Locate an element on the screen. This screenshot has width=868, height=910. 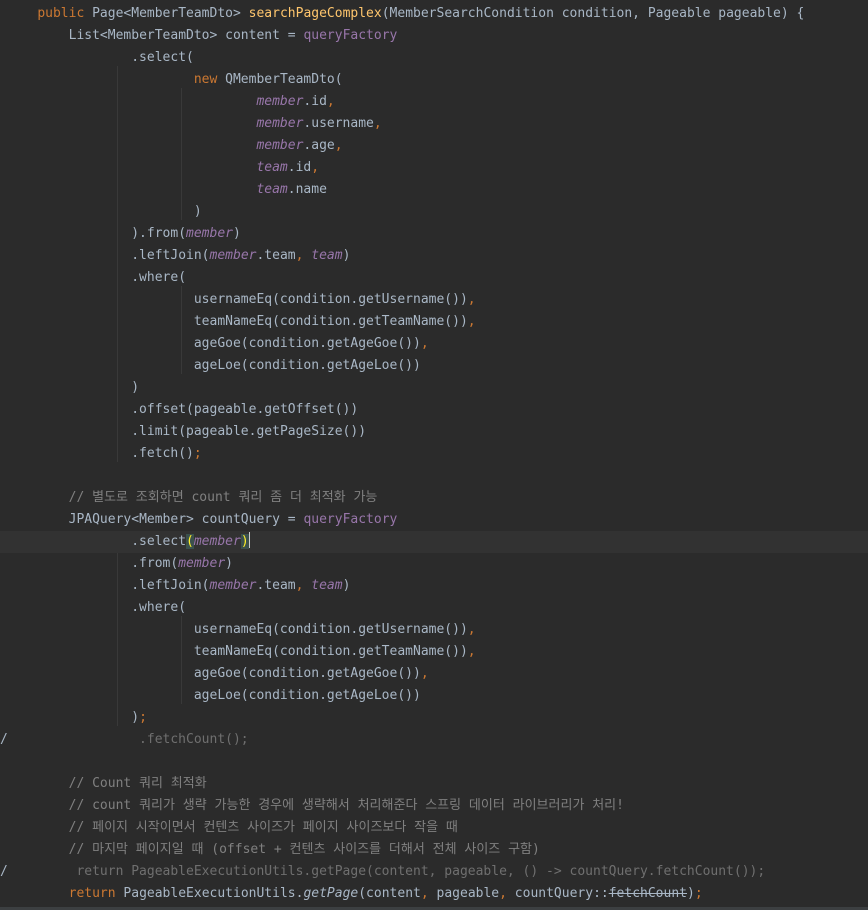
code-text: member.username, is located at coordinates (193, 124).